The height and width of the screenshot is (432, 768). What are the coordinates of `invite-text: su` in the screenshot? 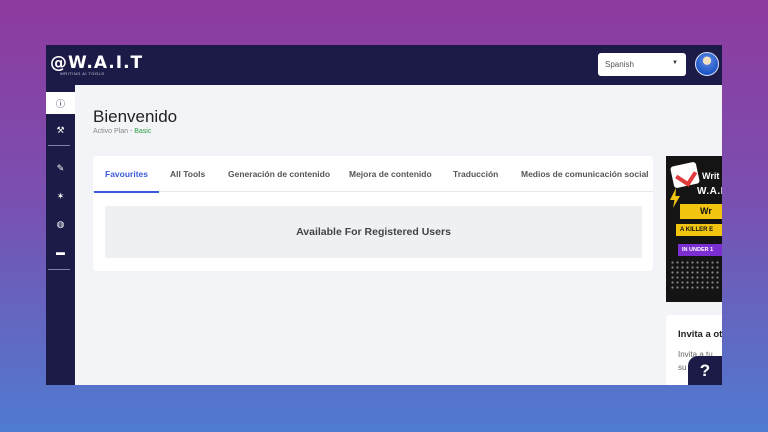 It's located at (682, 367).